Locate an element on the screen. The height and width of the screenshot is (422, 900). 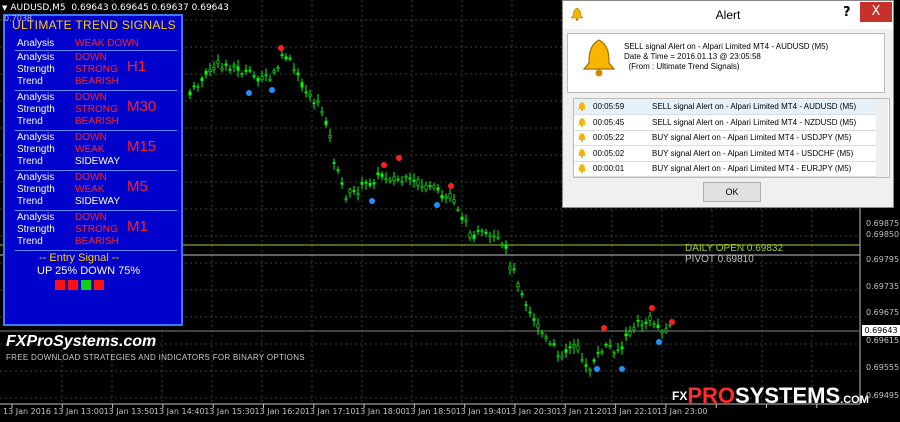
trend-value: SIDEWAY is located at coordinates (98, 201).